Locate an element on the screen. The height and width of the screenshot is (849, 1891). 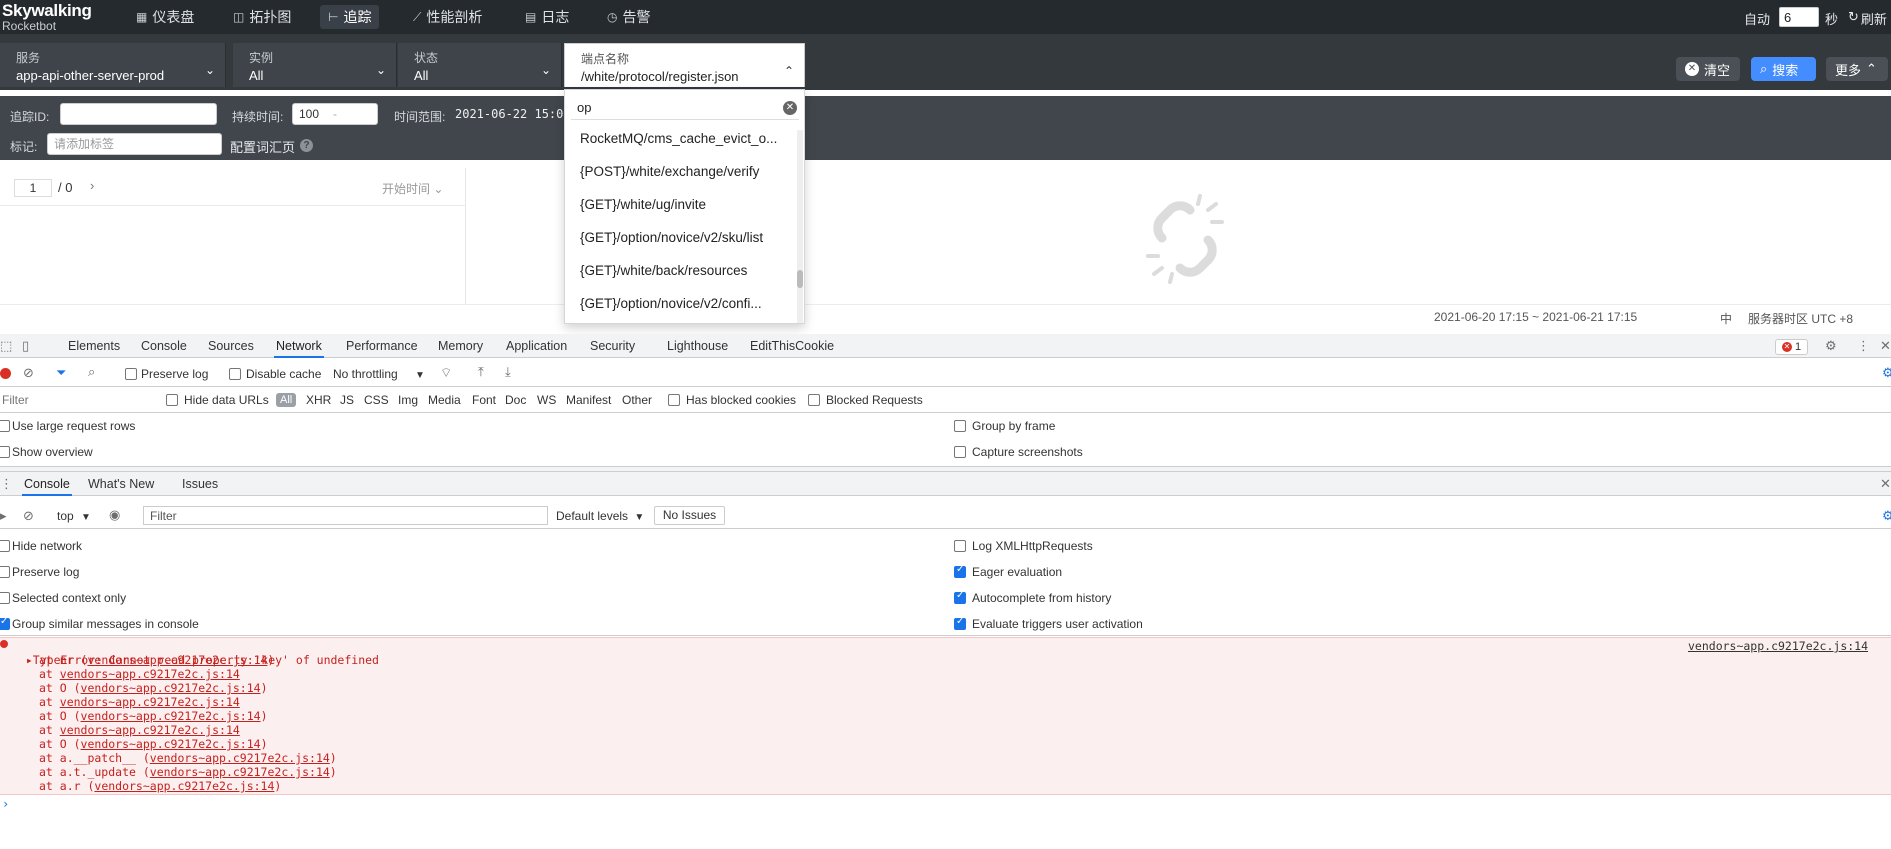
capture-screenshots-checkbox is located at coordinates (960, 453).